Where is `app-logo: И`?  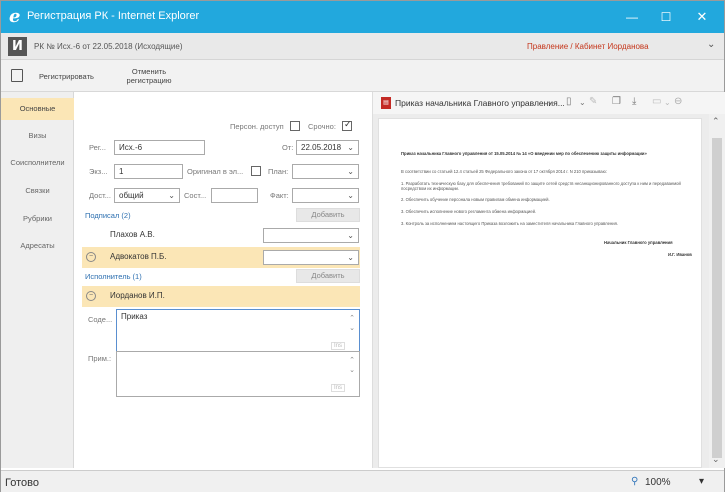 app-logo: И is located at coordinates (17, 46).